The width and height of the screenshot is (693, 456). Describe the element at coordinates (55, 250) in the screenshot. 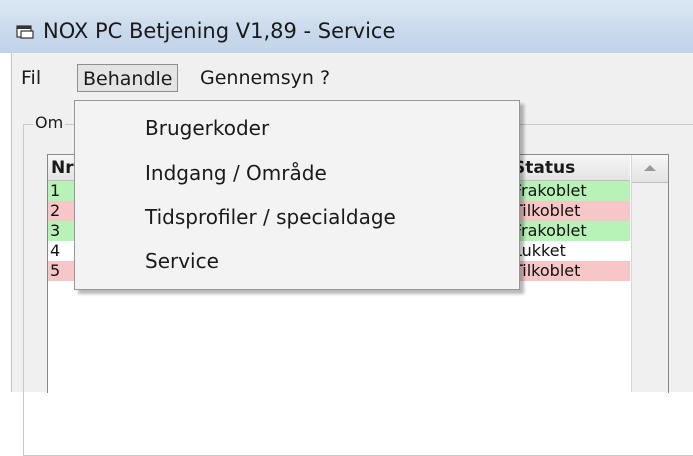

I see `row-nr: 4` at that location.